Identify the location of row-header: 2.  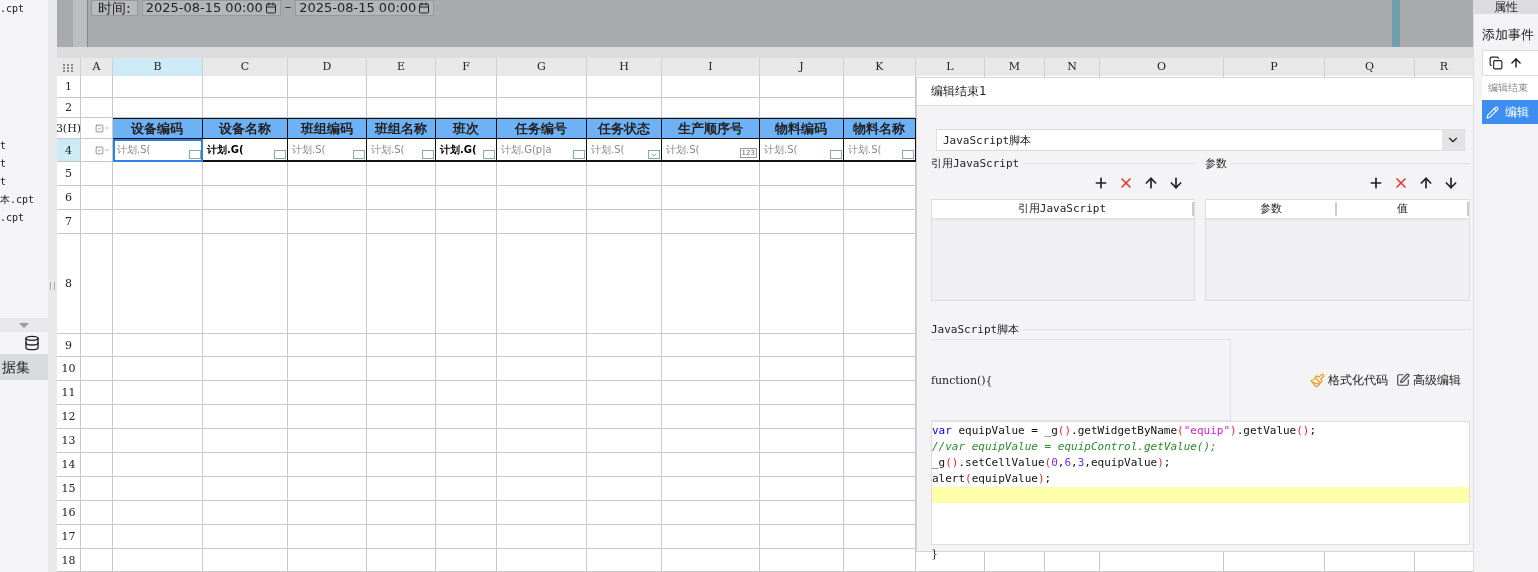
(68, 108).